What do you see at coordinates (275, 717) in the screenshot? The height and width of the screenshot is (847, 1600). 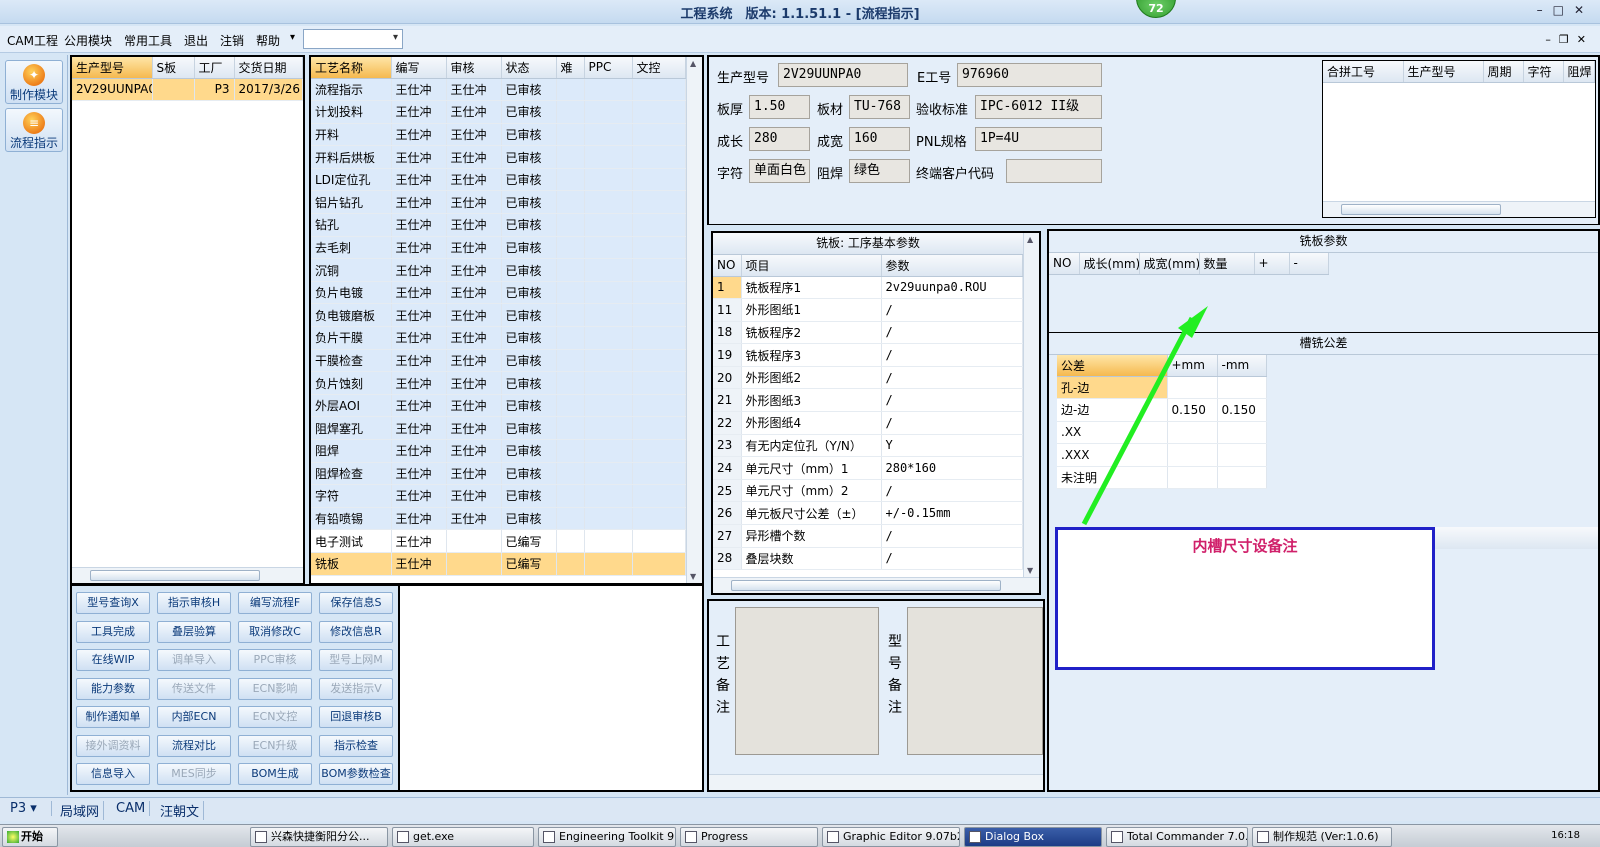 I see `toolbar-button: ECN文控` at bounding box center [275, 717].